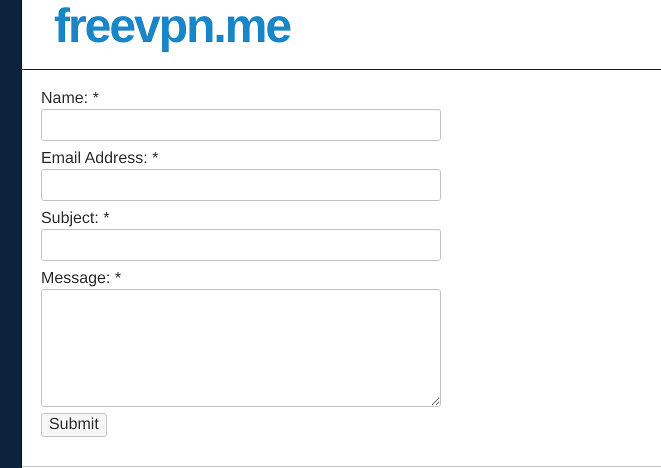  I want to click on field-label: Email Address: *, so click(99, 158).